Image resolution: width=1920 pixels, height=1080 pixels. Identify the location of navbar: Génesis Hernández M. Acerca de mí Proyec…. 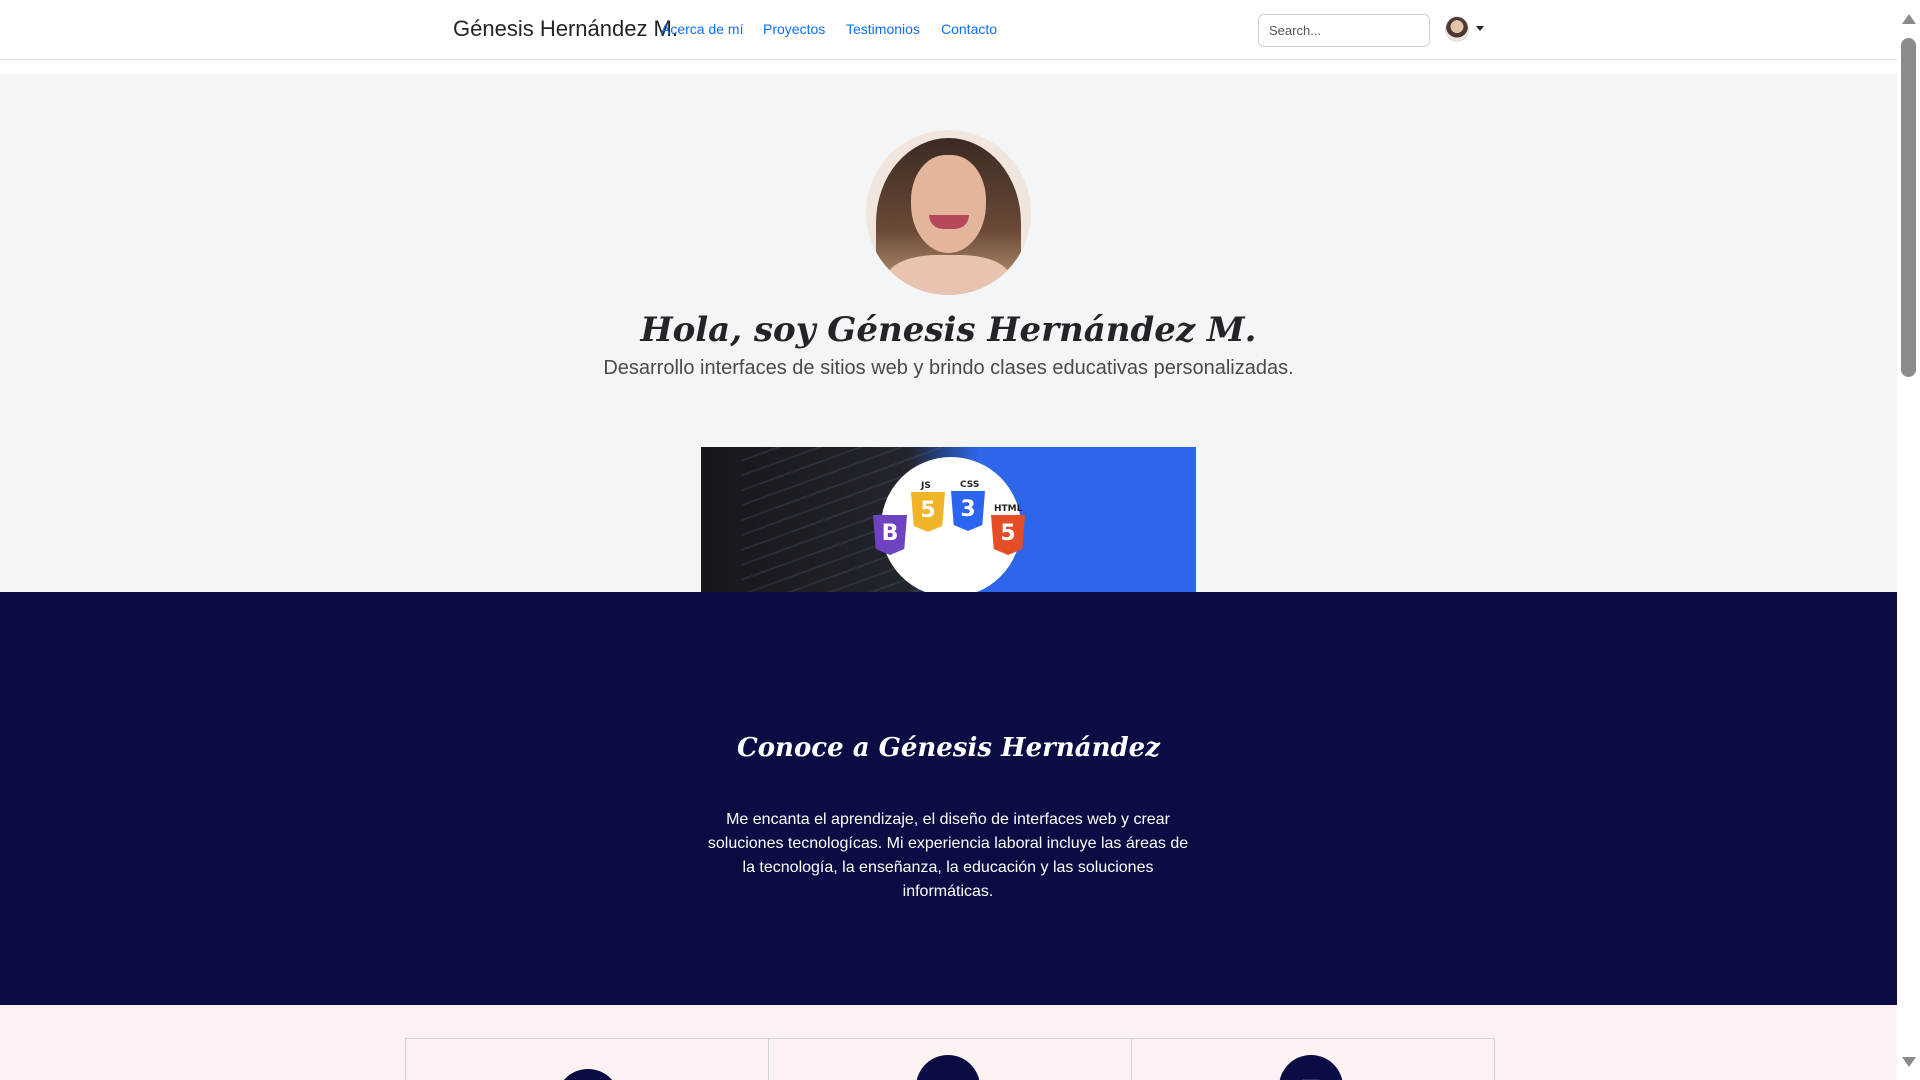
(948, 30).